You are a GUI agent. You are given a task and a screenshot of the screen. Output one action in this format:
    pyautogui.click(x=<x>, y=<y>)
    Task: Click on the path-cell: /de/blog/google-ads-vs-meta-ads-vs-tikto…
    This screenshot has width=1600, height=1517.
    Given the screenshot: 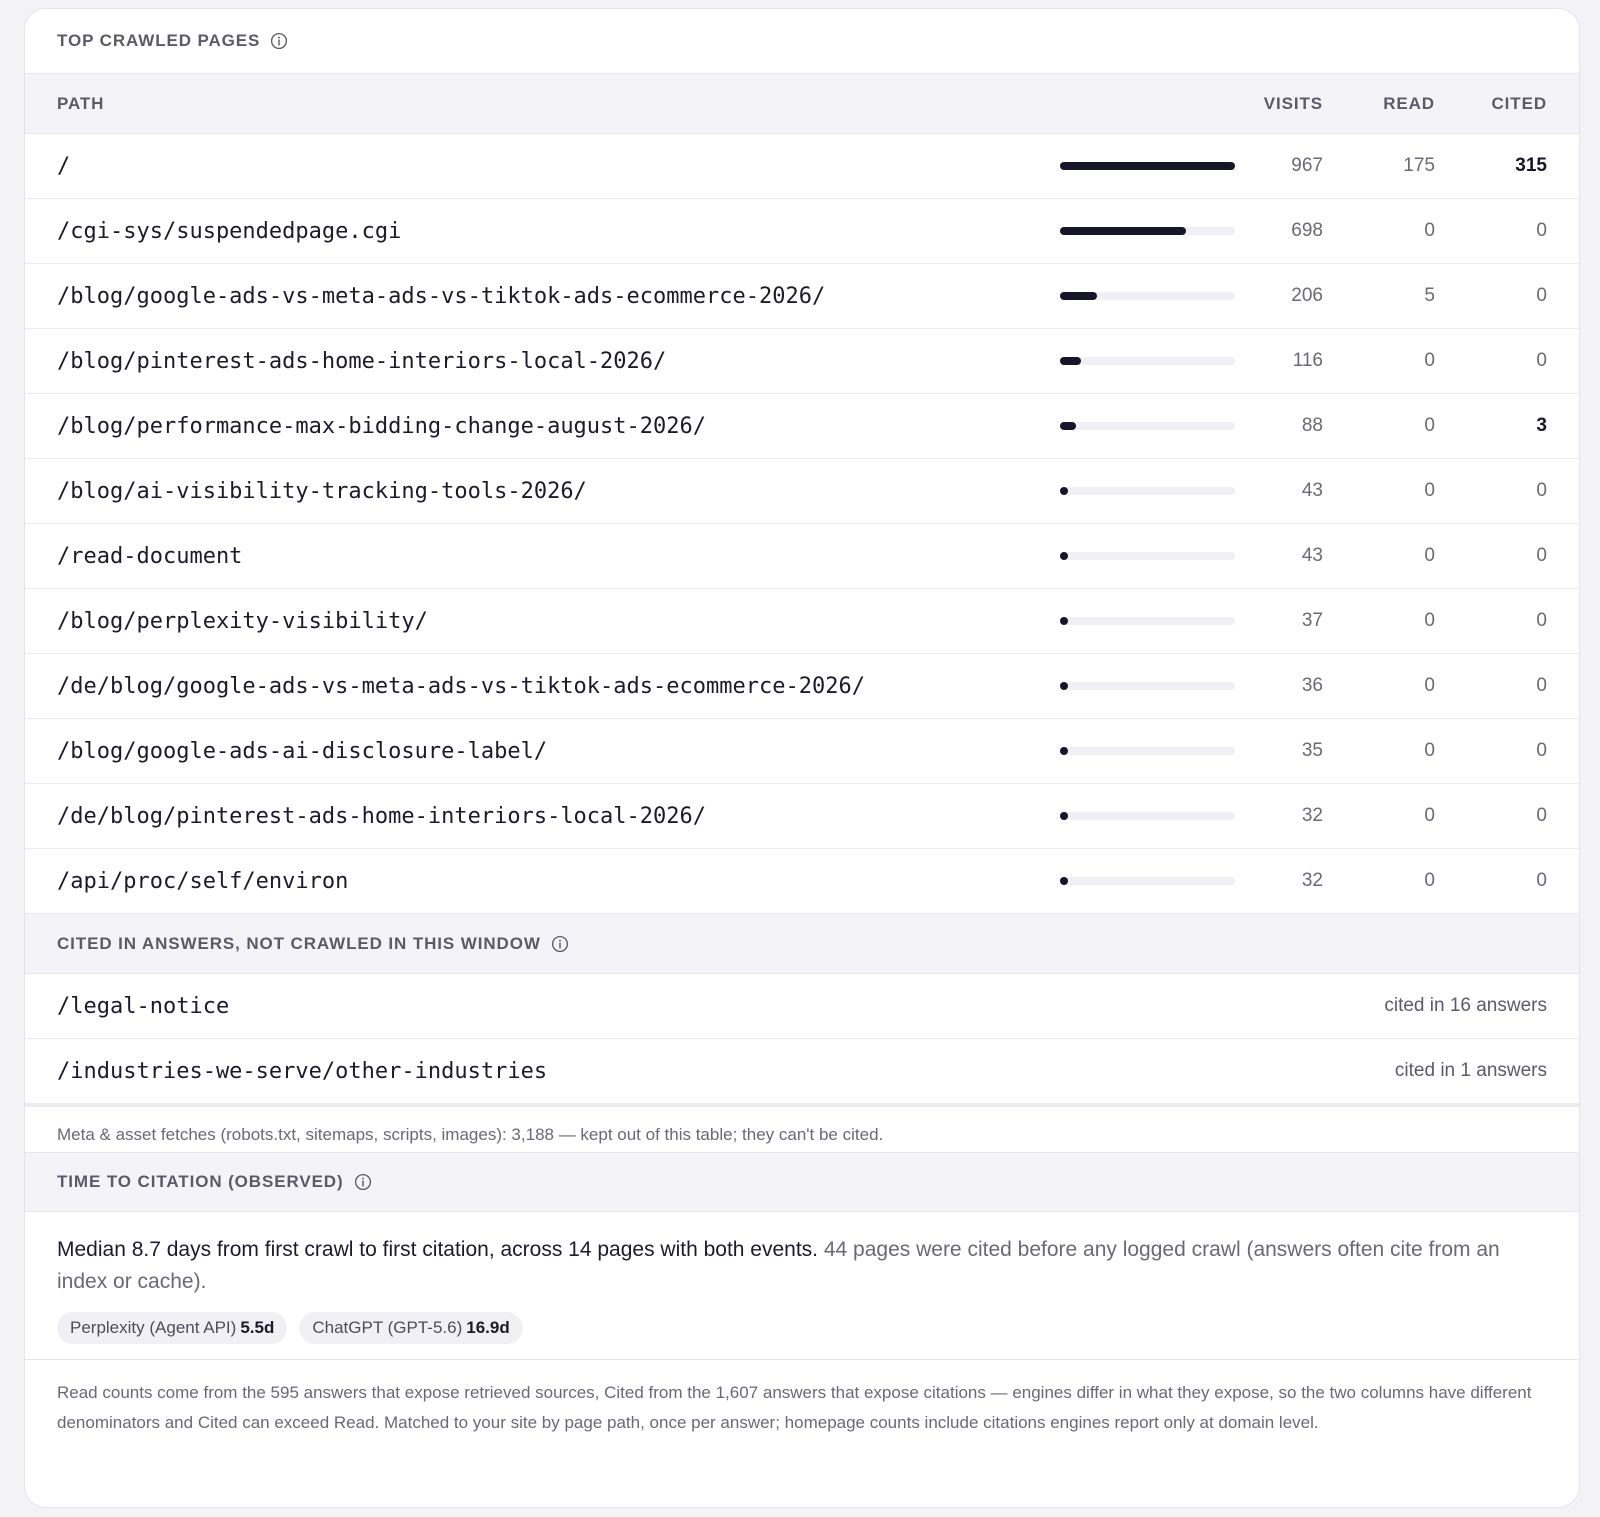 What is the action you would take?
    pyautogui.click(x=461, y=686)
    